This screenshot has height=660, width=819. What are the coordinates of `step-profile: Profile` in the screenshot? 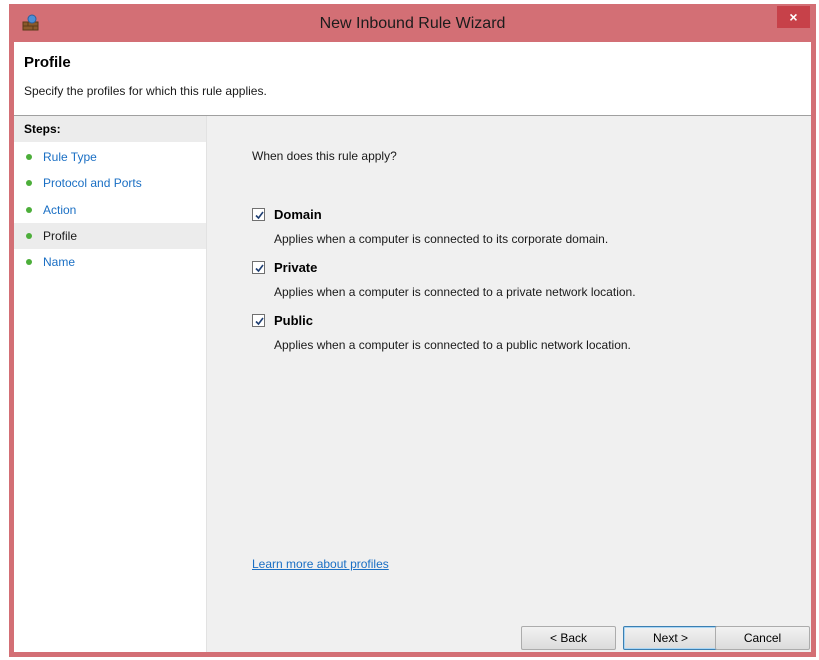 It's located at (110, 236).